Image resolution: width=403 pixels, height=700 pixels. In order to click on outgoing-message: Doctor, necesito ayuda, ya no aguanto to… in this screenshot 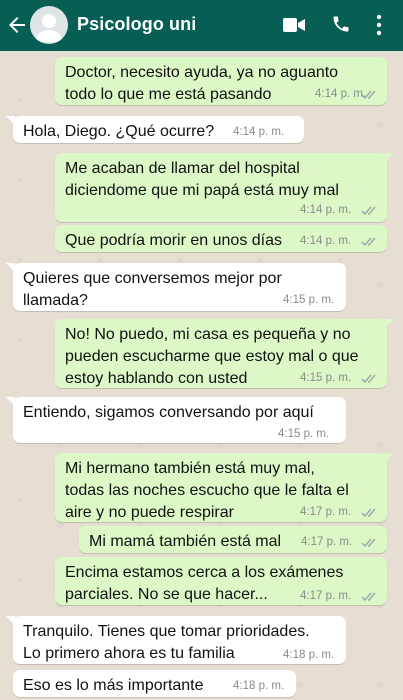, I will do `click(221, 81)`.